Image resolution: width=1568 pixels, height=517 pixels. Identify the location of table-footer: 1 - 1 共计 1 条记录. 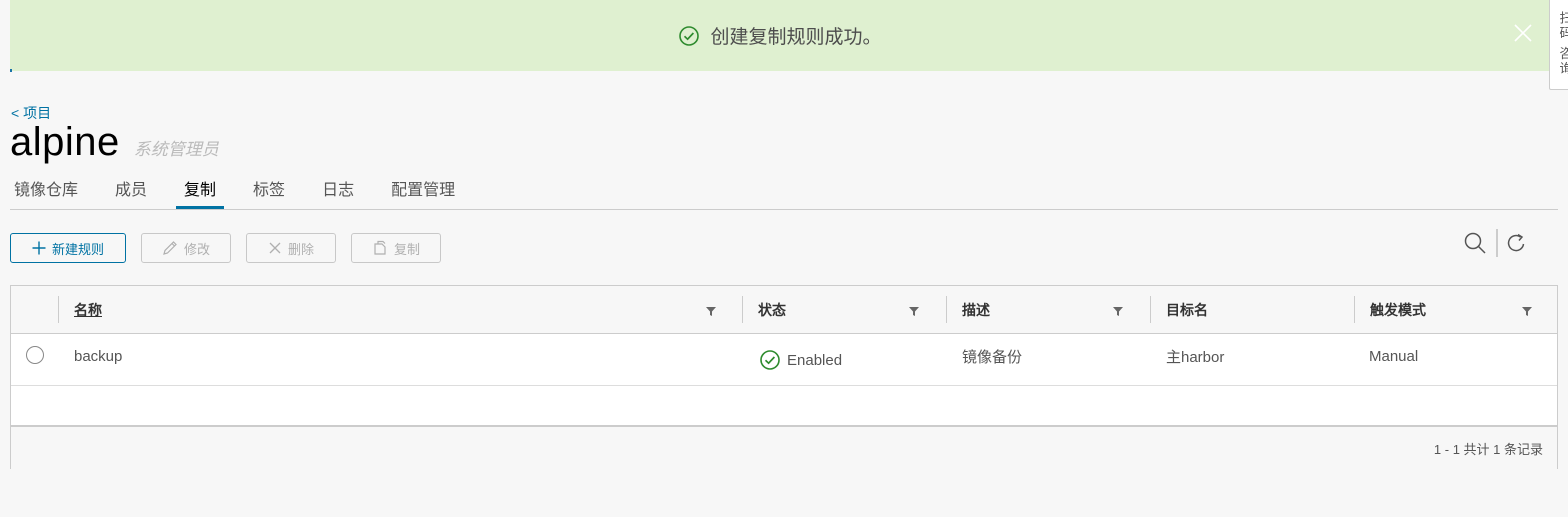
(784, 448).